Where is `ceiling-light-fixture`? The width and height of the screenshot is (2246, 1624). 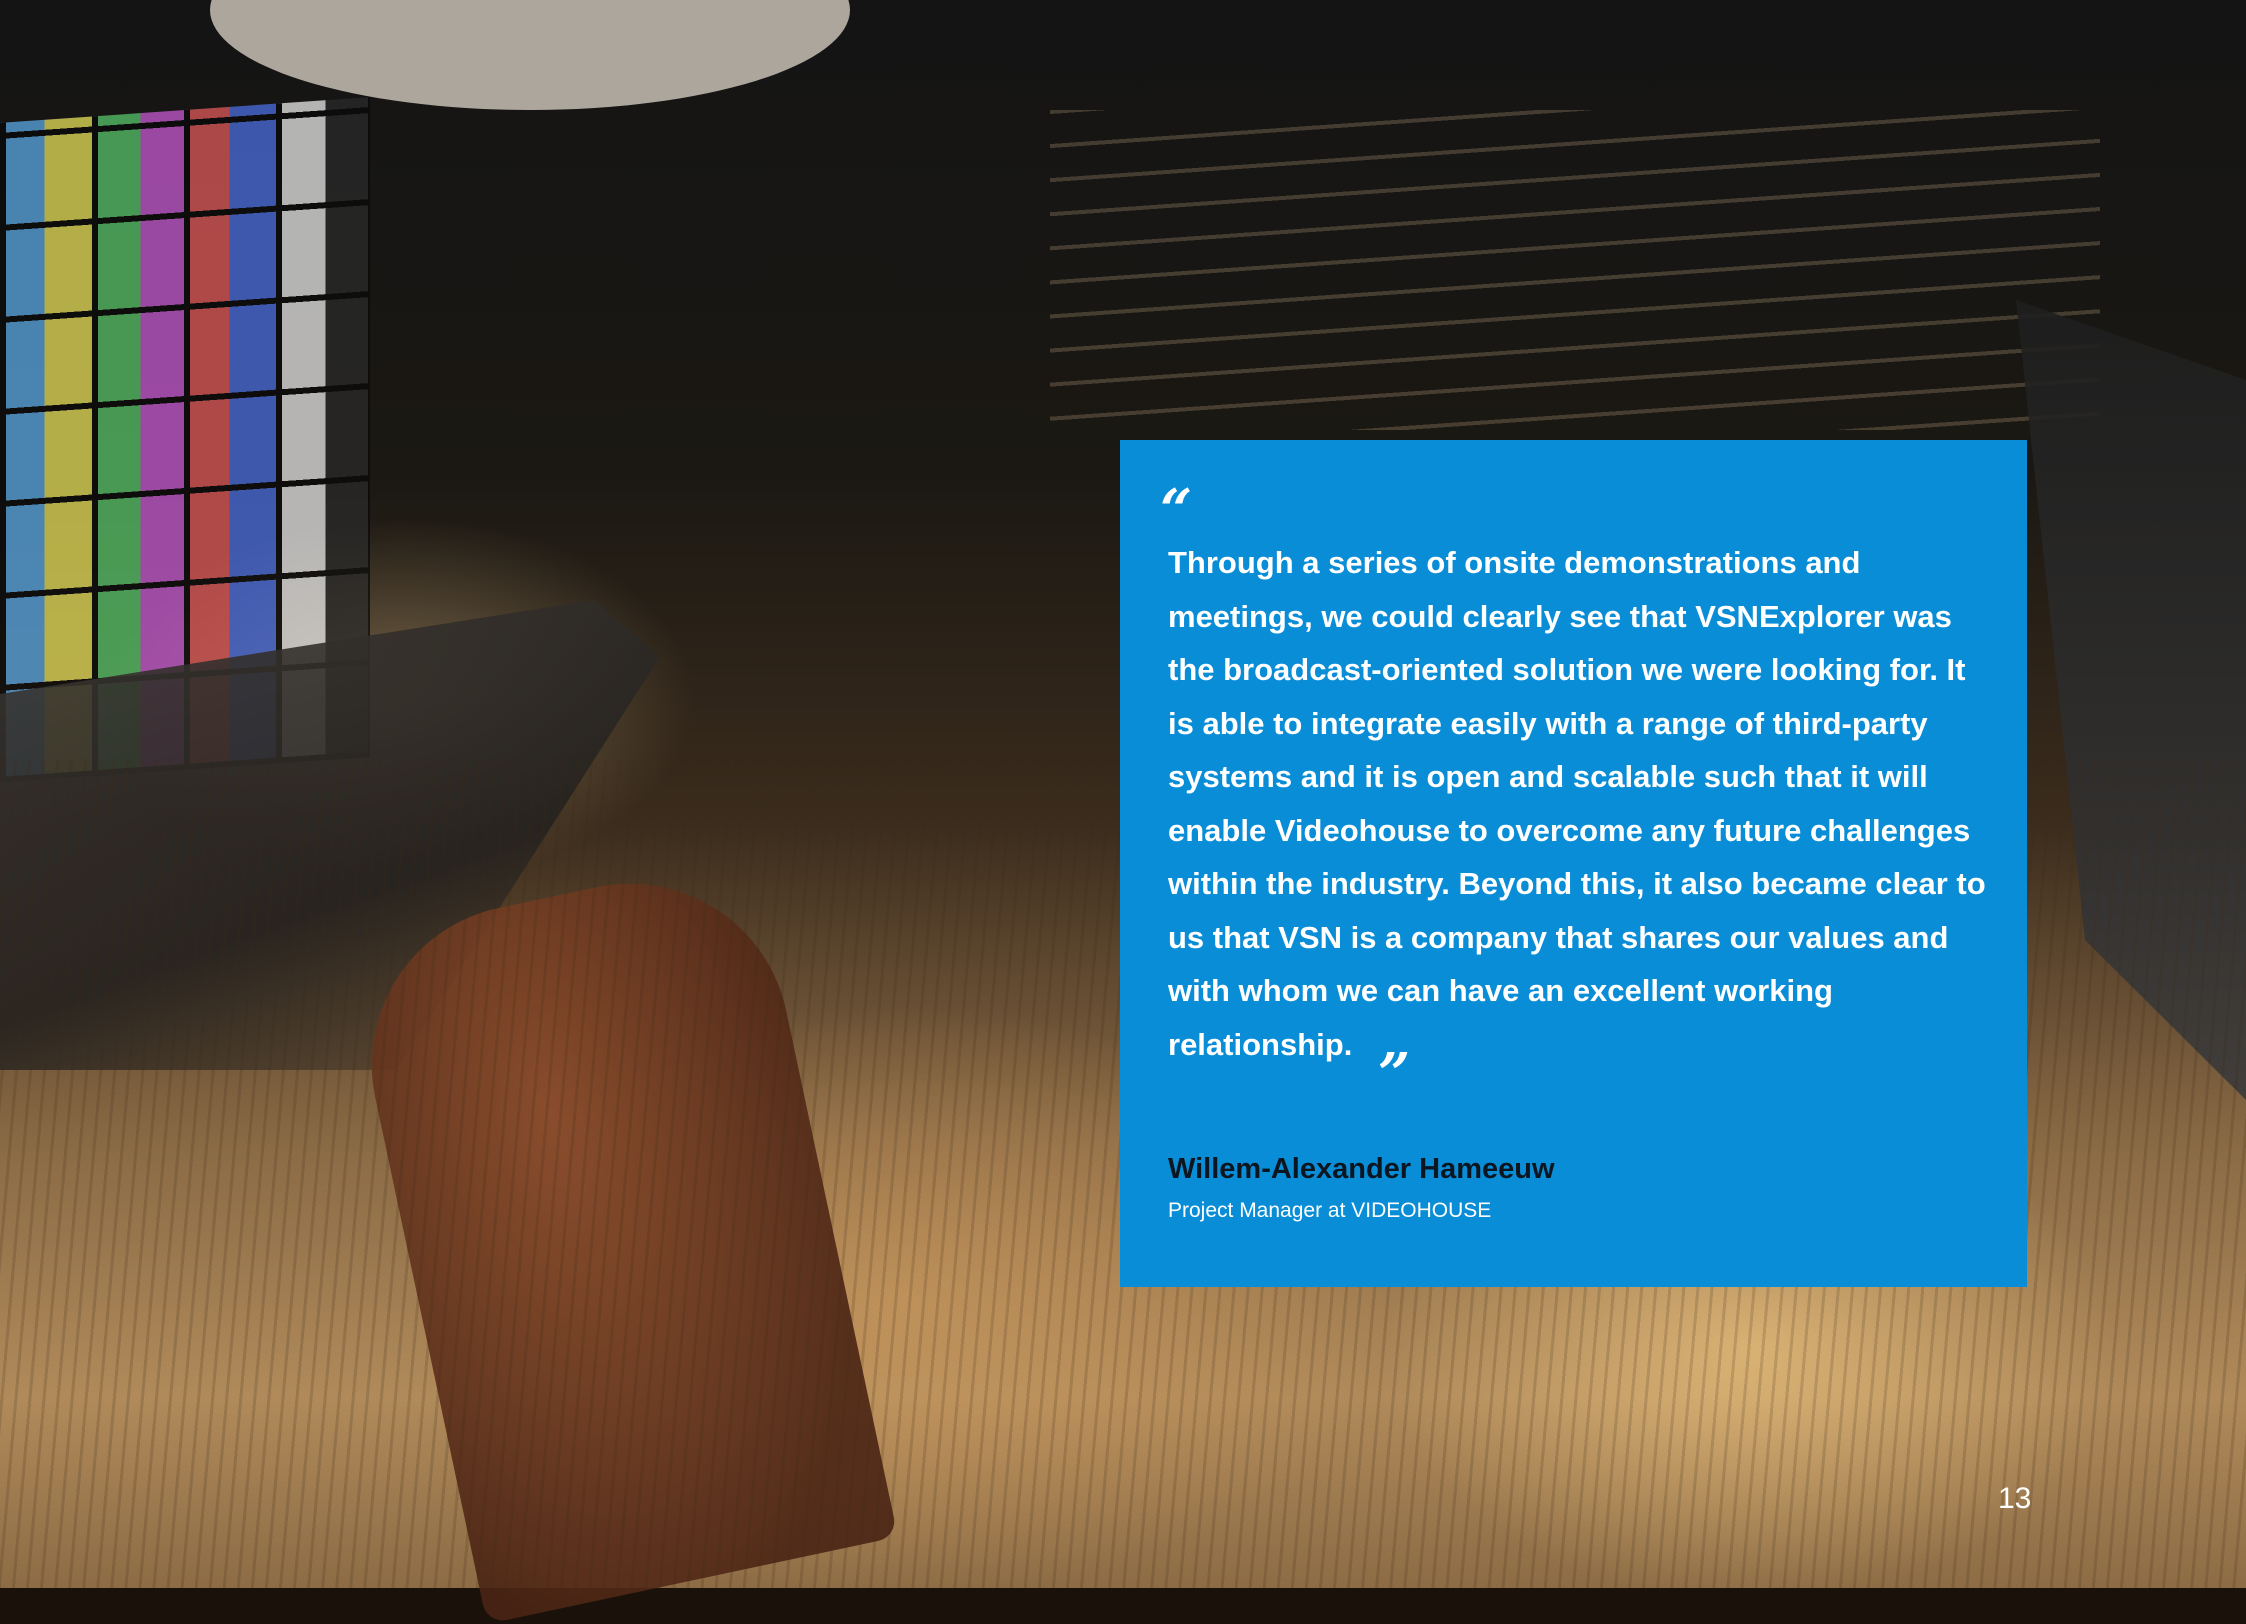 ceiling-light-fixture is located at coordinates (530, 55).